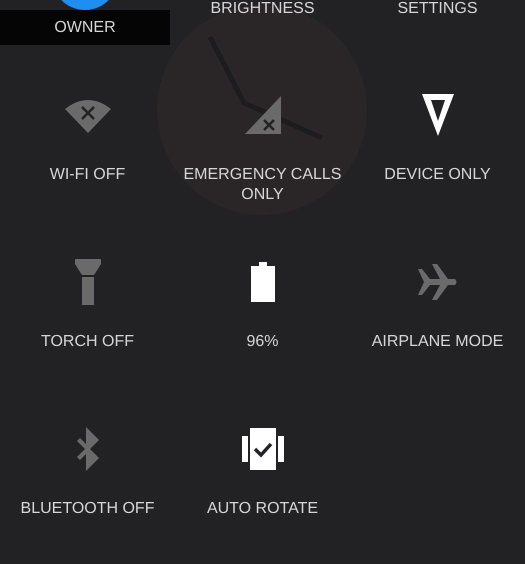 This screenshot has width=525, height=564. What do you see at coordinates (263, 185) in the screenshot?
I see `tile-label: EMERGENCY CALLS ONLY` at bounding box center [263, 185].